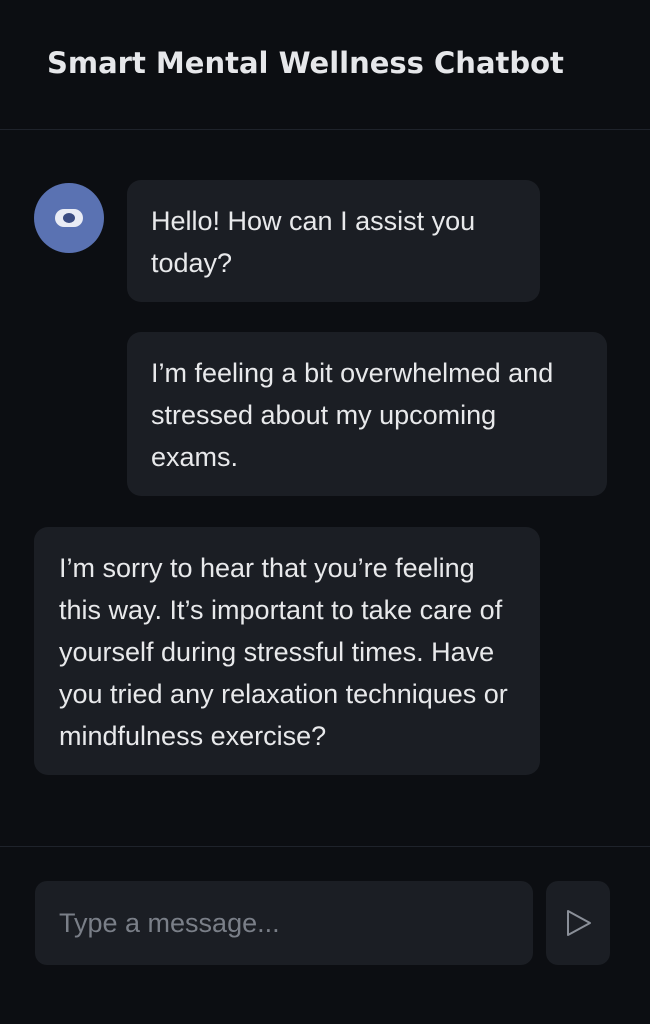  What do you see at coordinates (305, 63) in the screenshot?
I see `page-title: Smart Mental Wellness Chatbot` at bounding box center [305, 63].